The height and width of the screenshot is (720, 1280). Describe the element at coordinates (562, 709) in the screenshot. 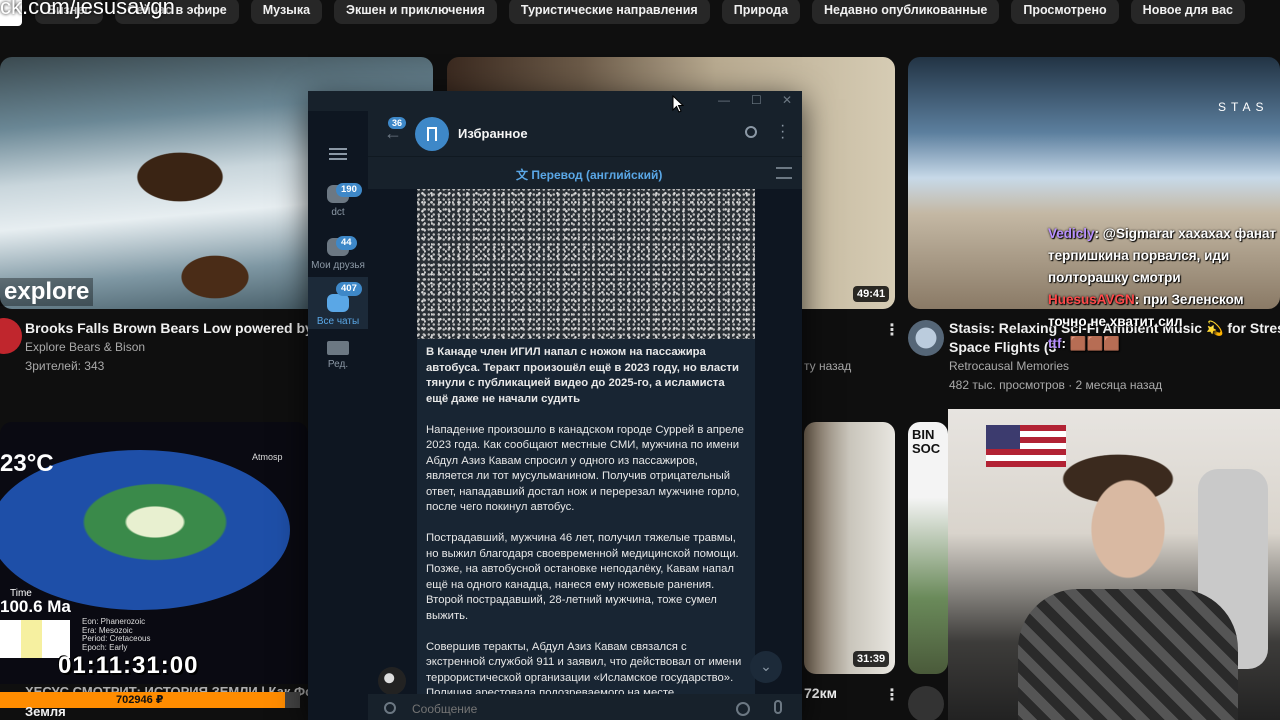

I see `message-input` at that location.